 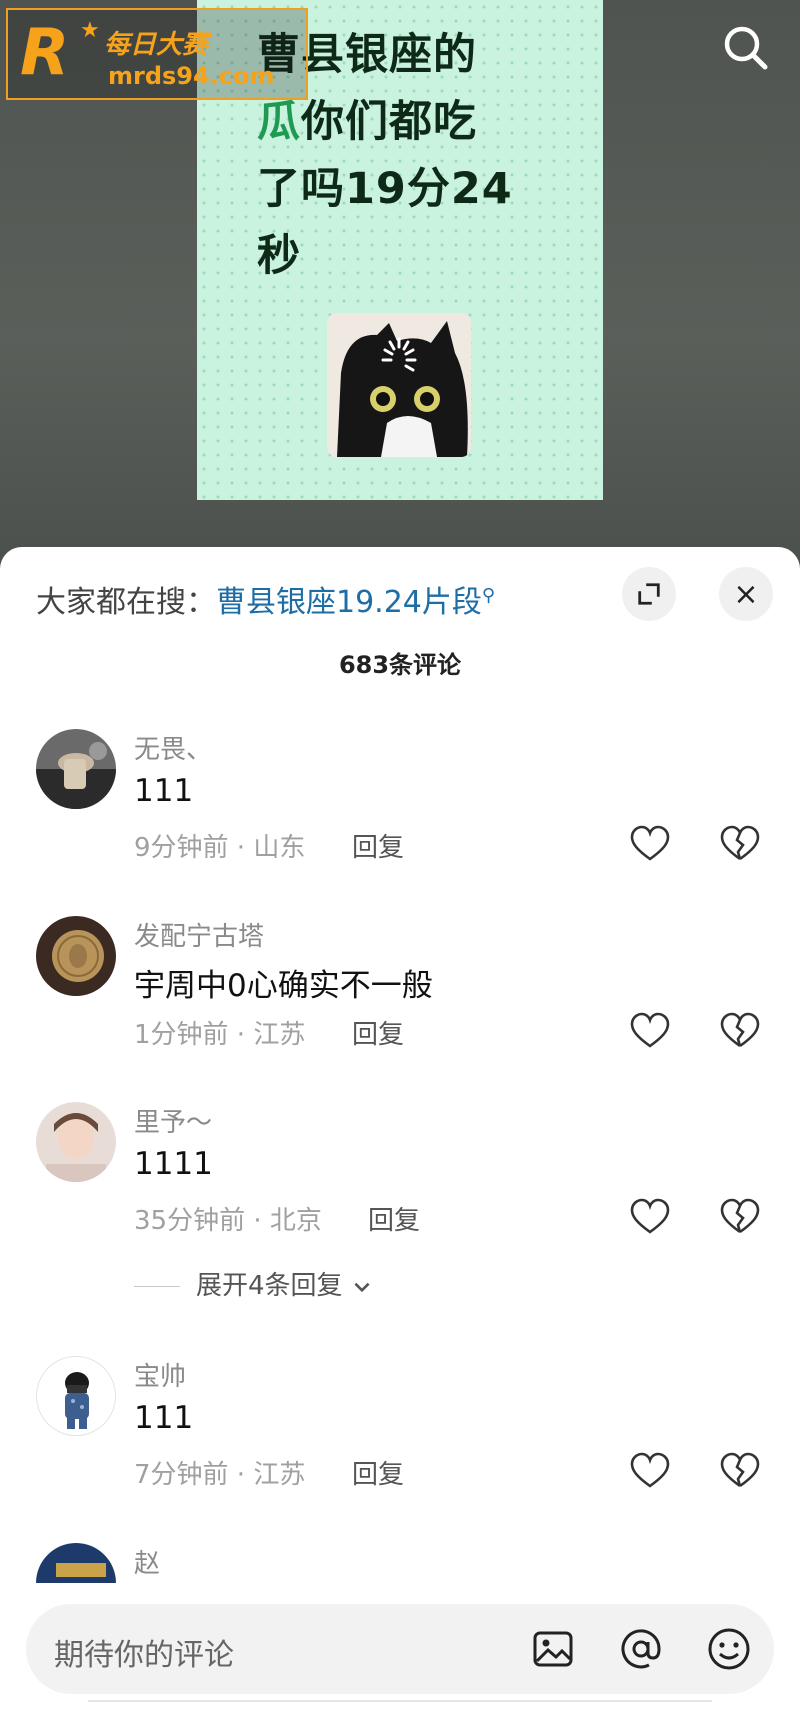 What do you see at coordinates (220, 1035) in the screenshot?
I see `comment-time-location: 1分钟前 · 江苏` at bounding box center [220, 1035].